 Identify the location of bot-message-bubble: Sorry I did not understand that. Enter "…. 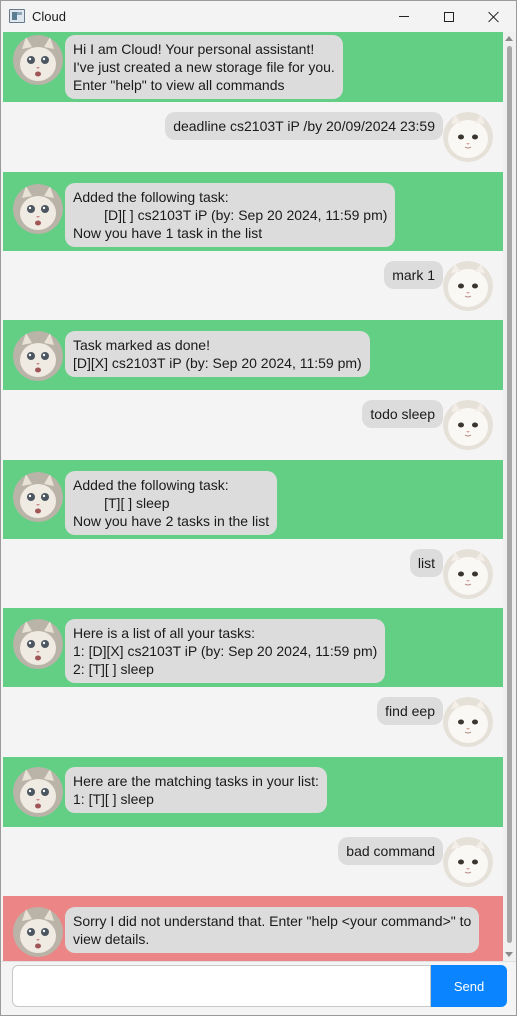
(272, 930).